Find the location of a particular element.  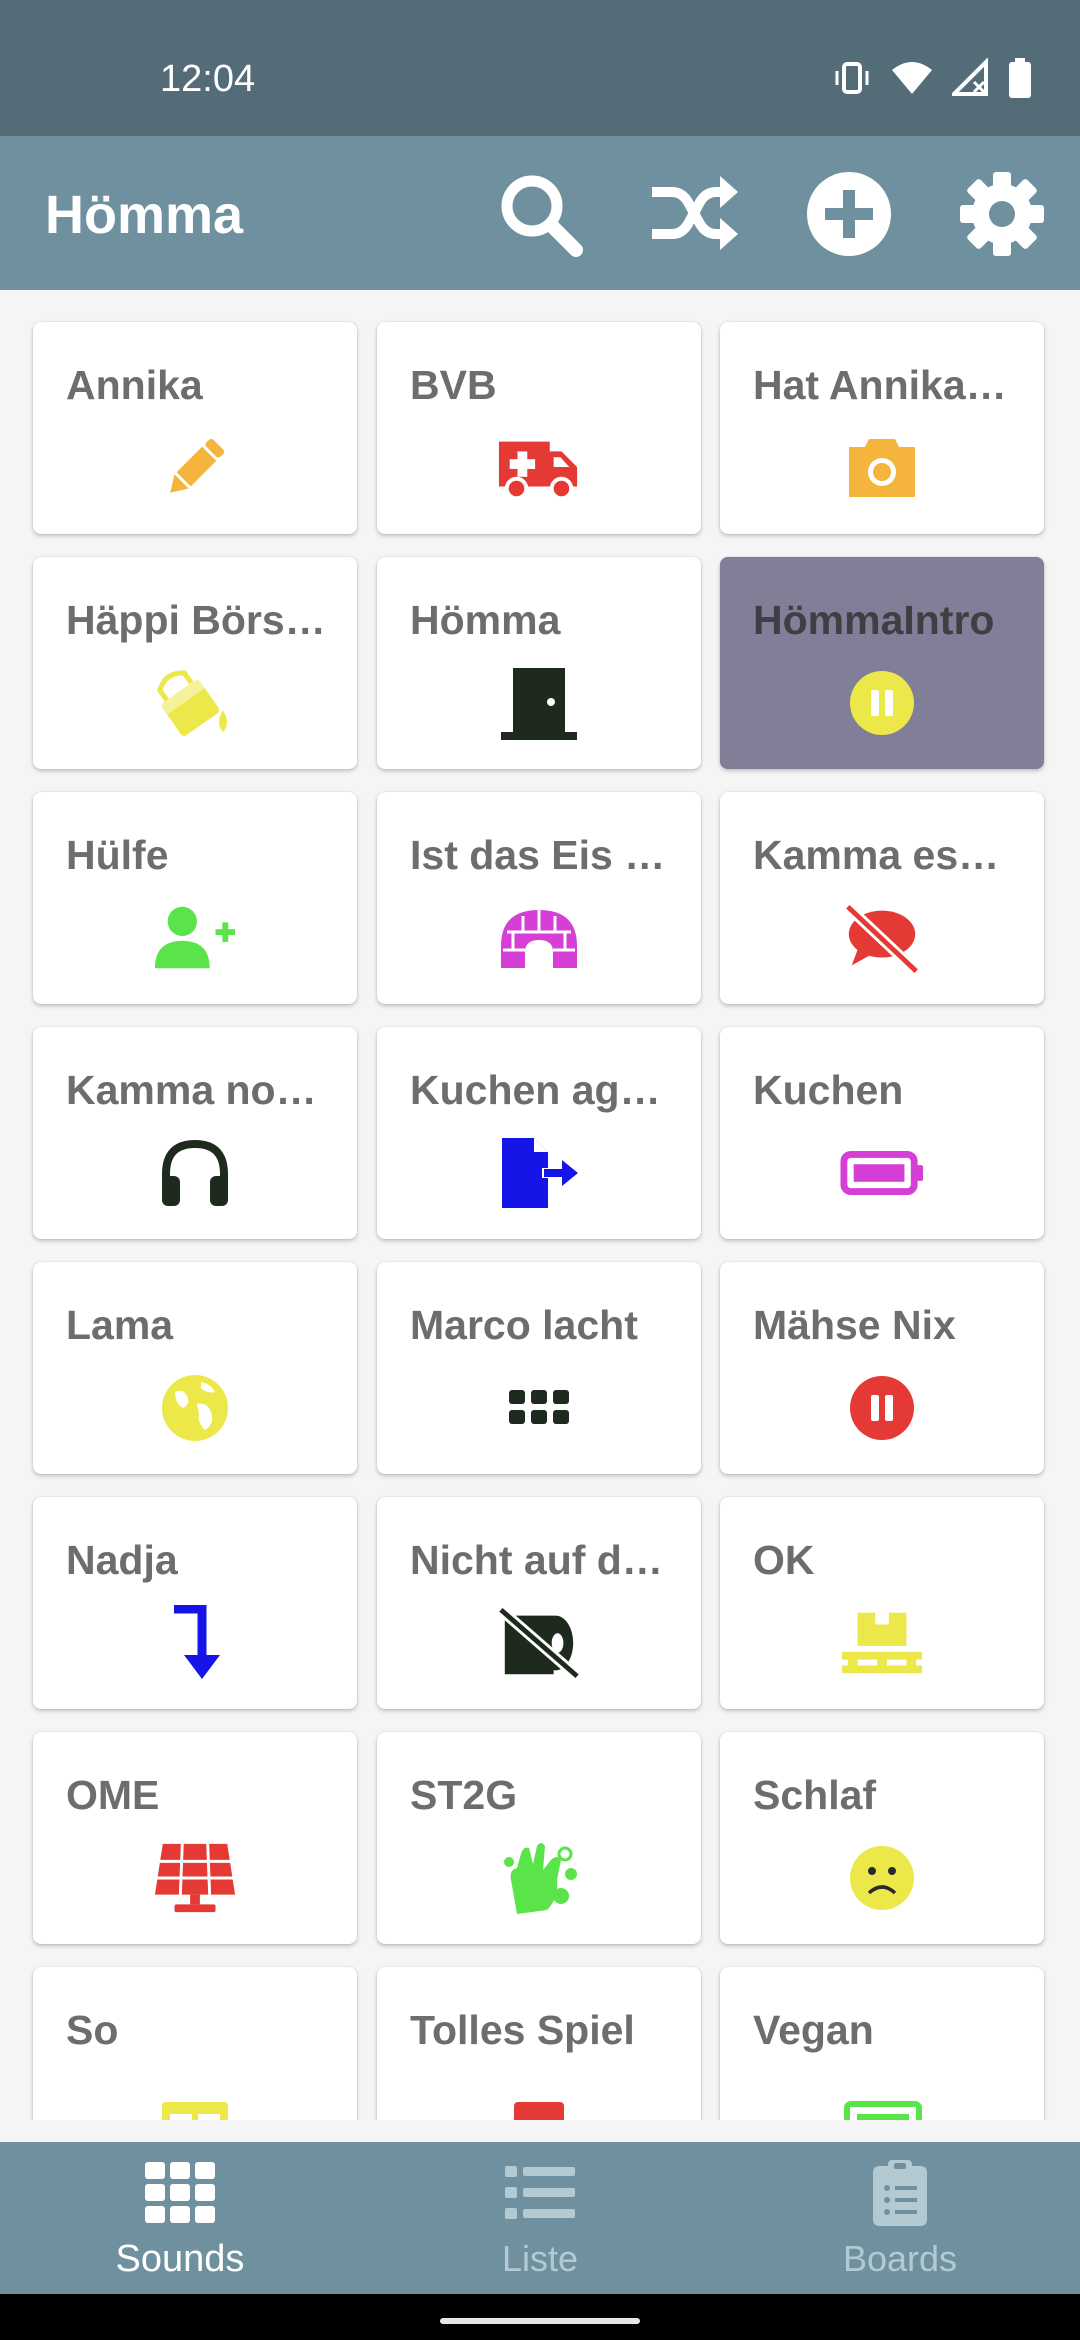

hands-wash-icon is located at coordinates (539, 1878).